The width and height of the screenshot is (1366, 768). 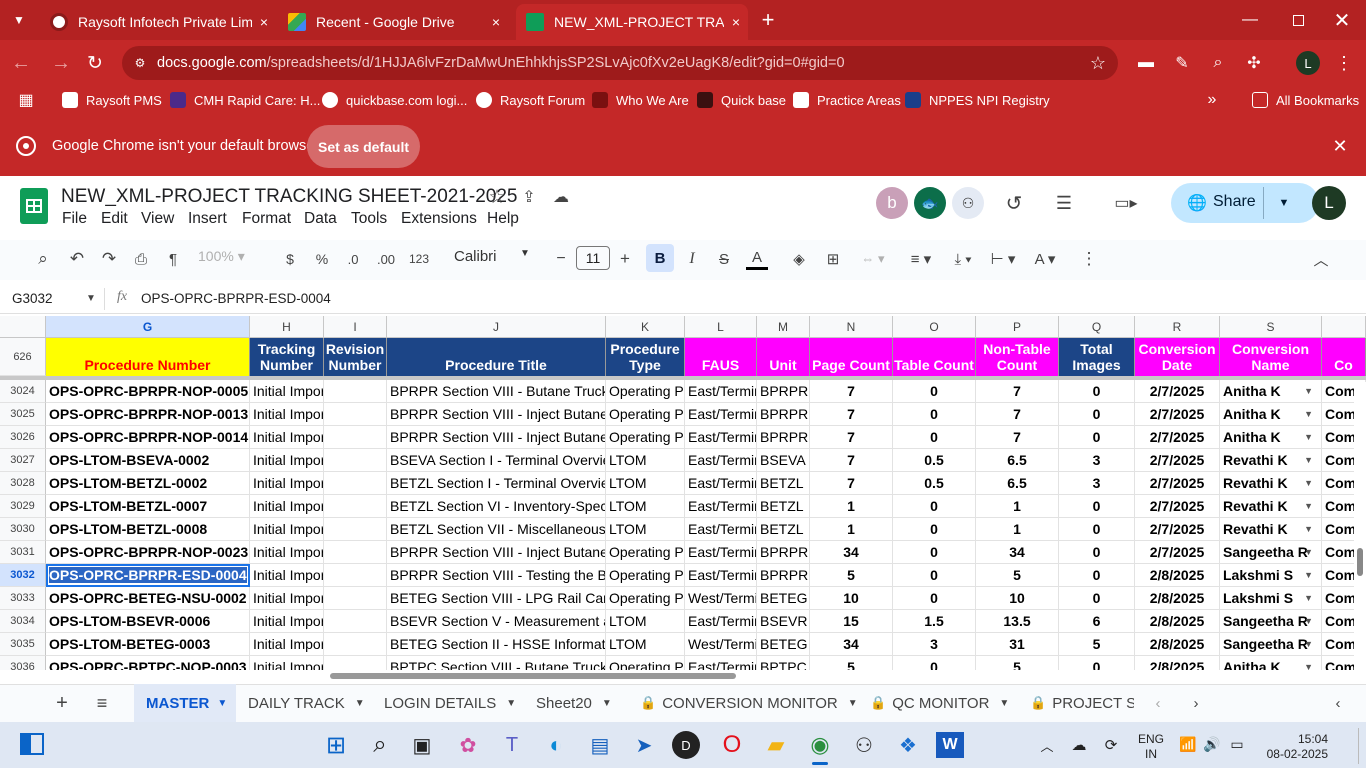 I want to click on zoom-icon: ⌕, so click(x=1218, y=63).